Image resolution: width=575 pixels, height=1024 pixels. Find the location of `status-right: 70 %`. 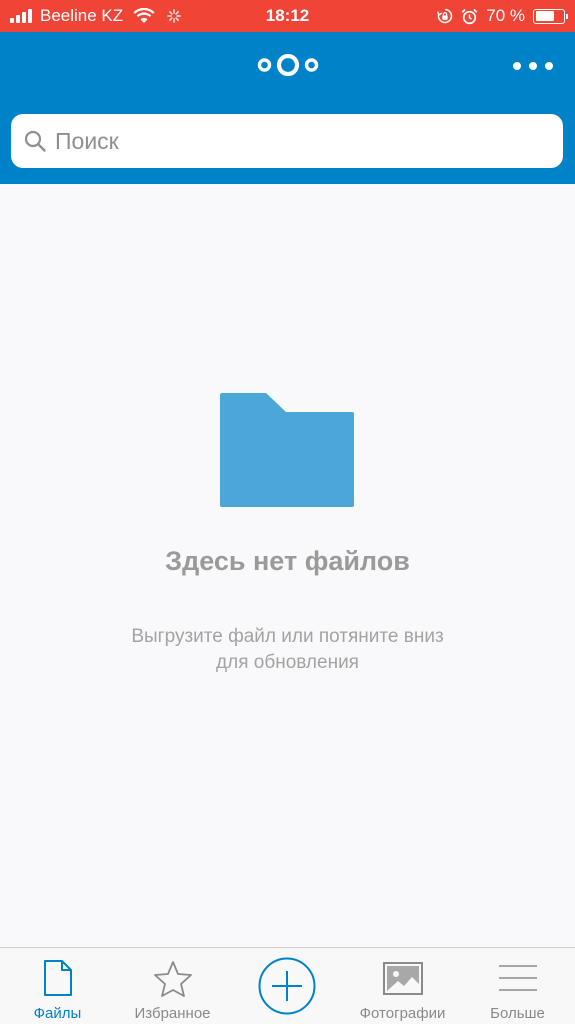

status-right: 70 % is located at coordinates (498, 16).